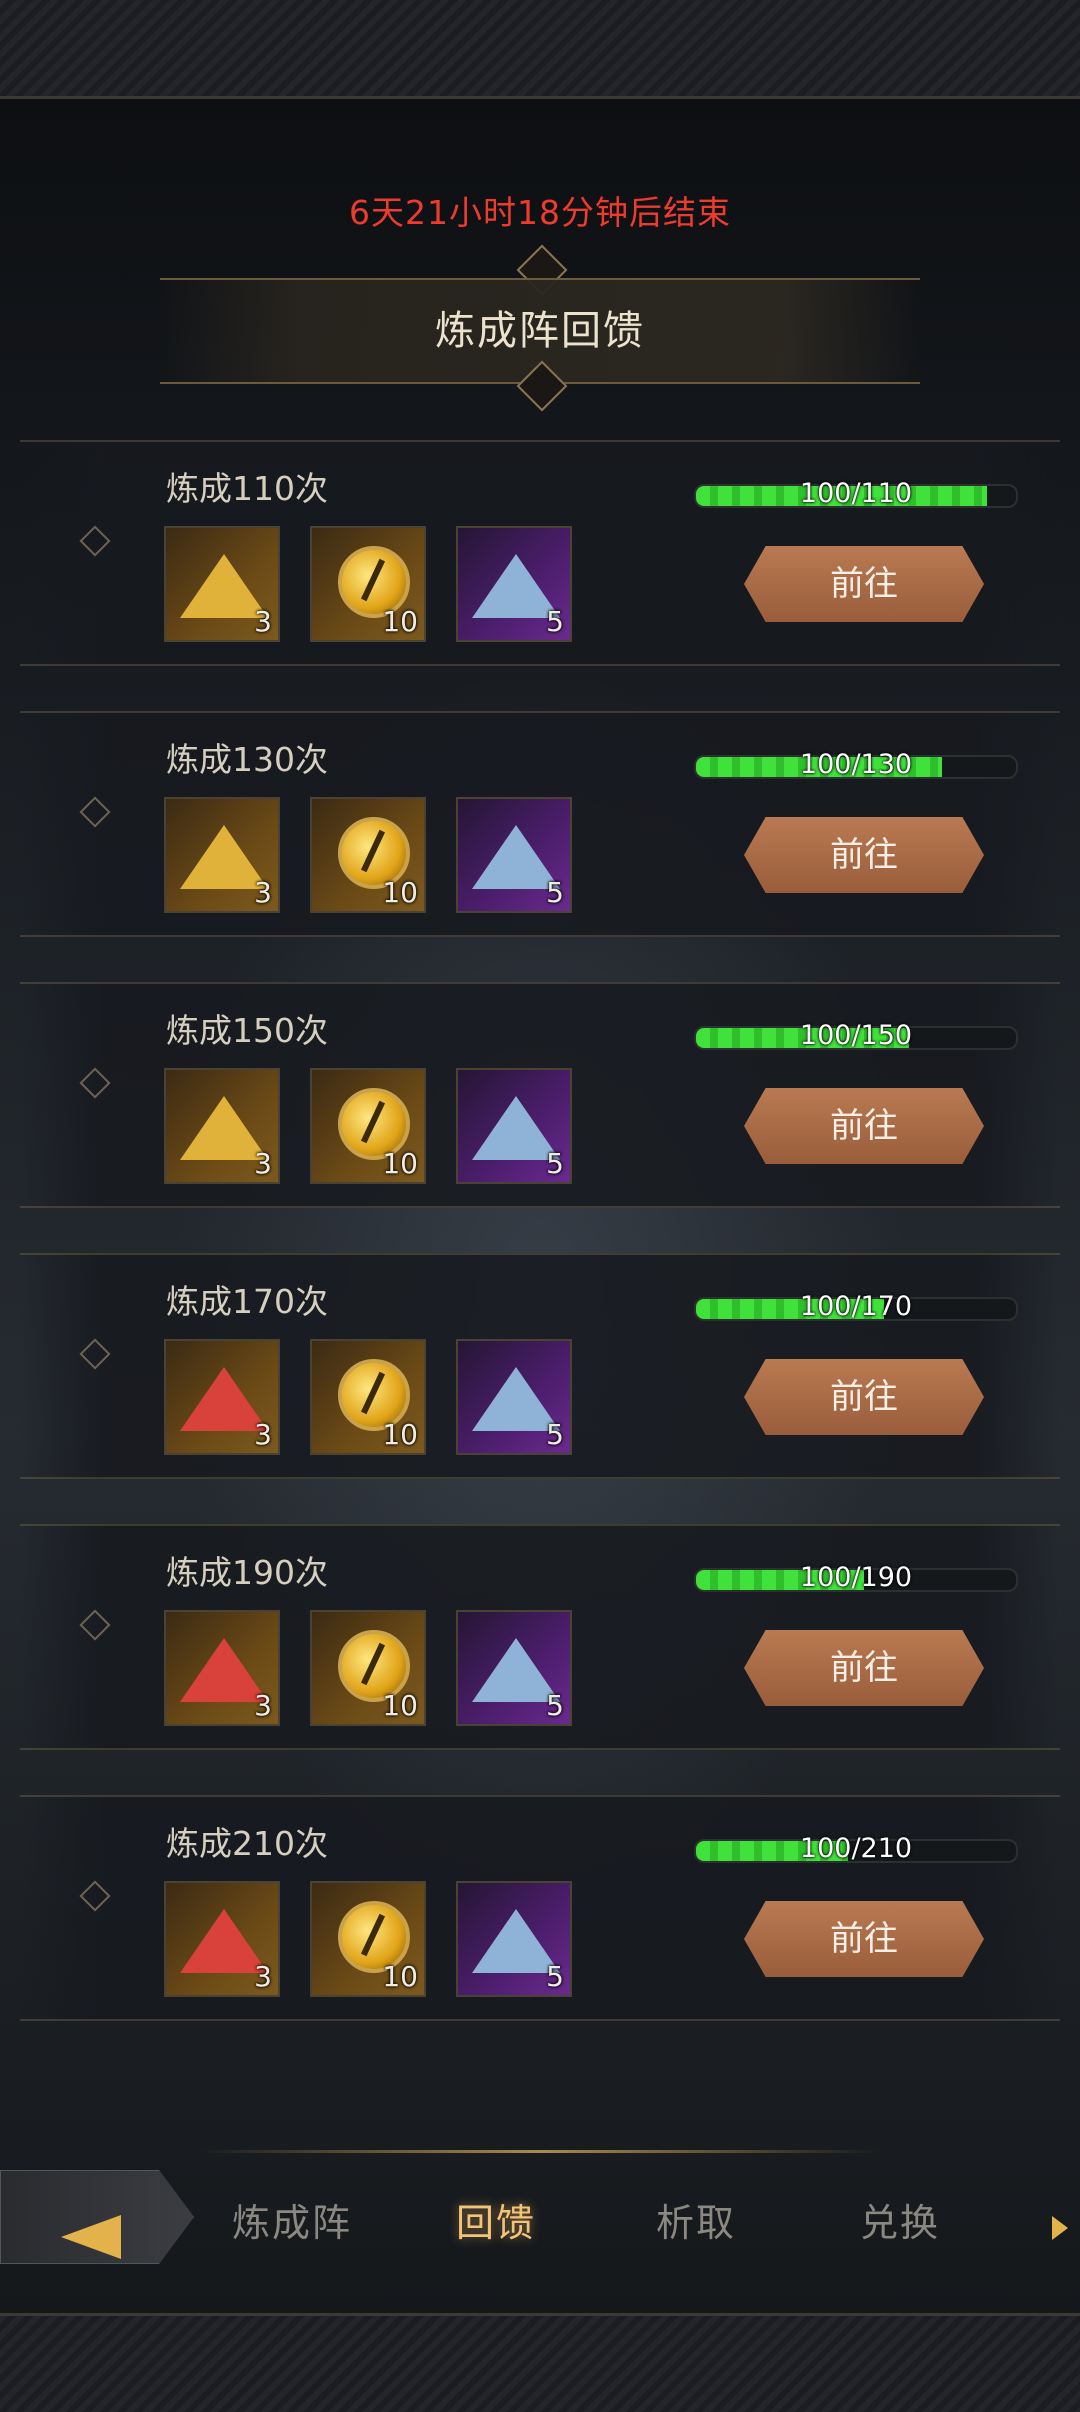 This screenshot has width=1080, height=2412. What do you see at coordinates (856, 1848) in the screenshot?
I see `progress-text: 100/210` at bounding box center [856, 1848].